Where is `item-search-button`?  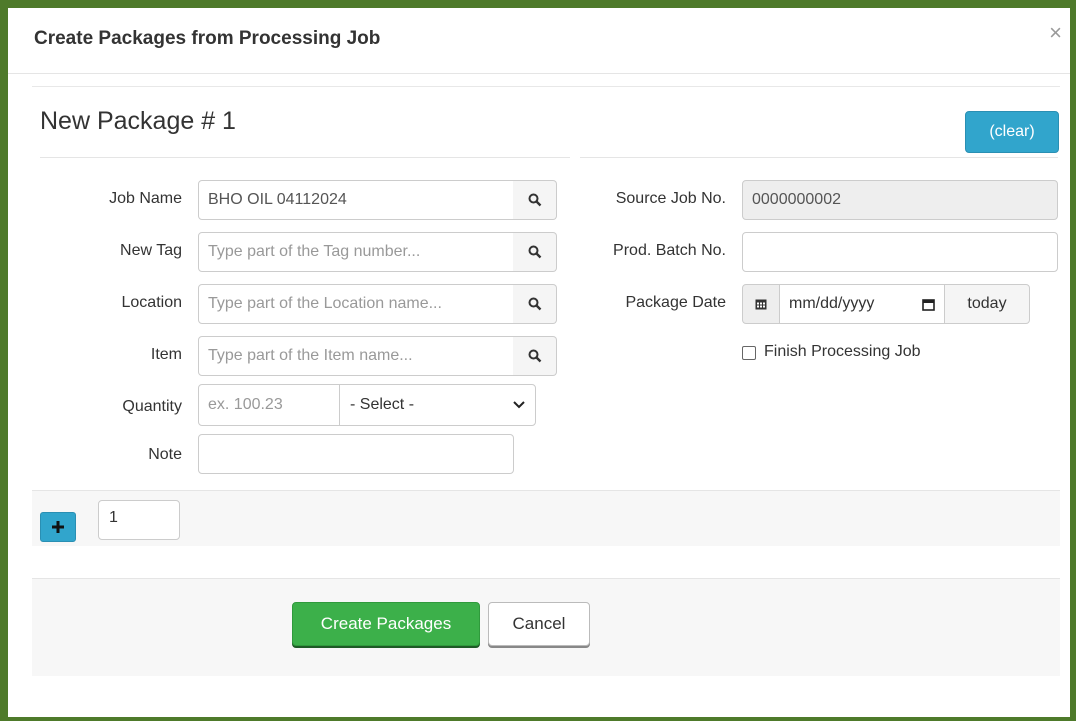 item-search-button is located at coordinates (535, 356).